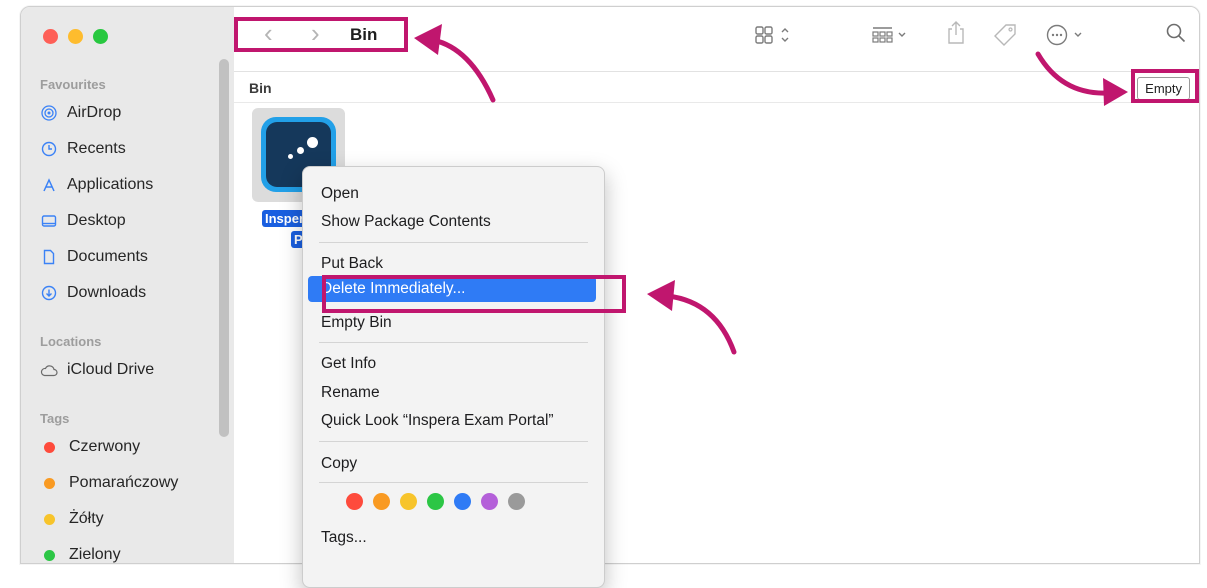  What do you see at coordinates (95, 554) in the screenshot?
I see `sidebar-item-label: Zielony` at bounding box center [95, 554].